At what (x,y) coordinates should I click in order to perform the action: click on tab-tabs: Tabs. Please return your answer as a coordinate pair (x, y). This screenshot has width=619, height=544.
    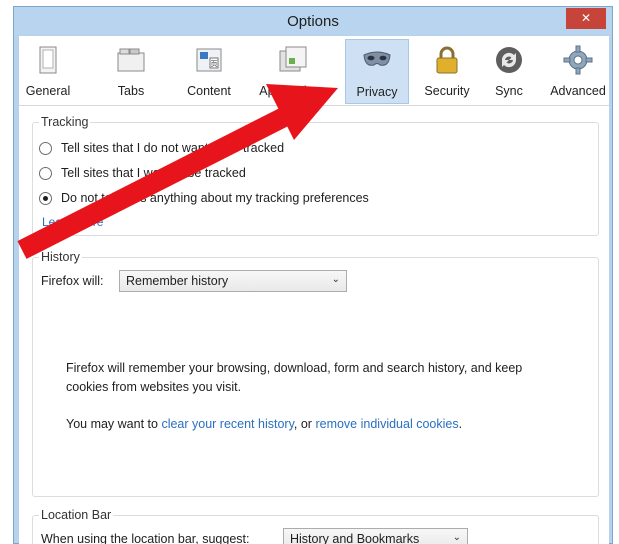
    Looking at the image, I should click on (131, 71).